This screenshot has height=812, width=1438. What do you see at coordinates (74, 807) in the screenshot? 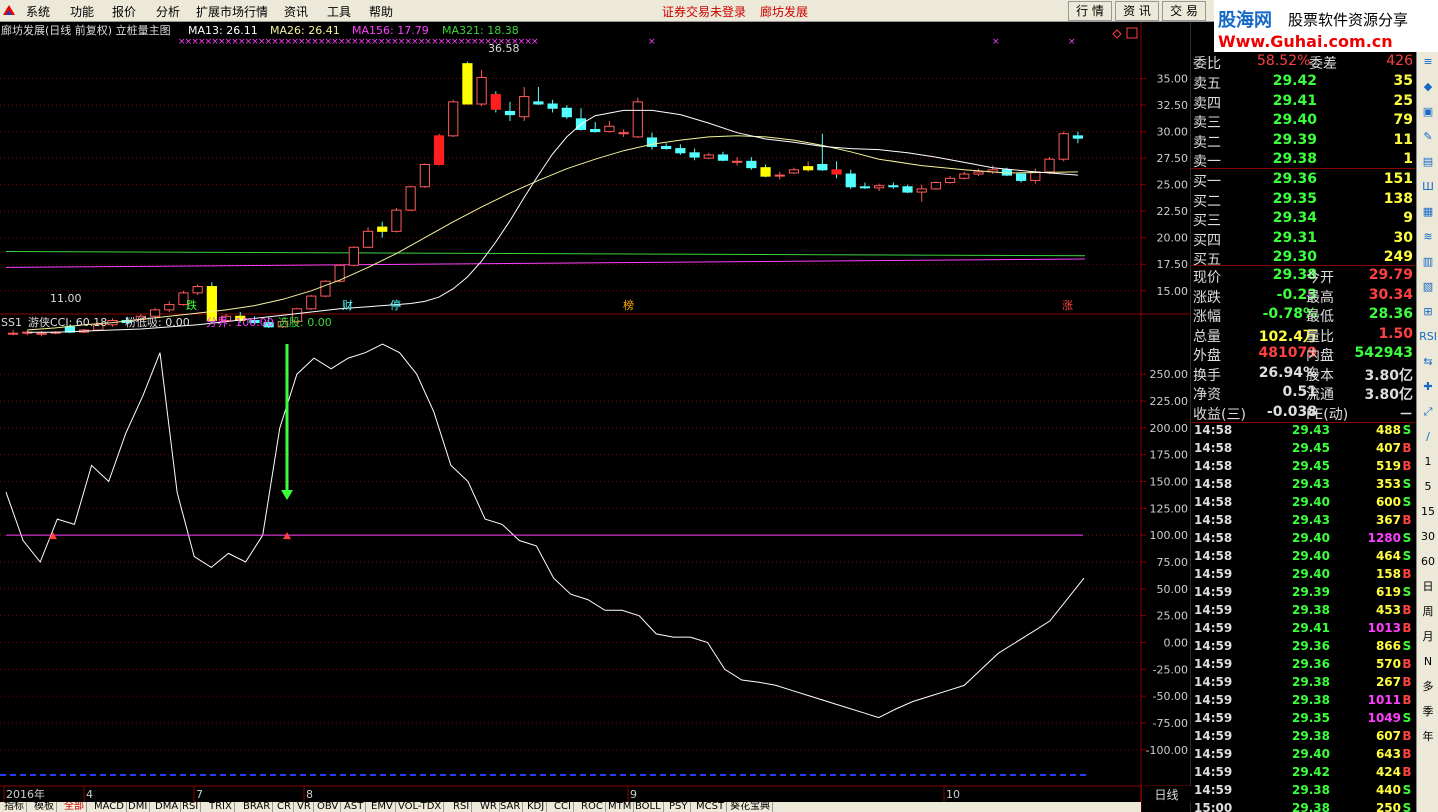
I see `indicator-tab: 全部` at bounding box center [74, 807].